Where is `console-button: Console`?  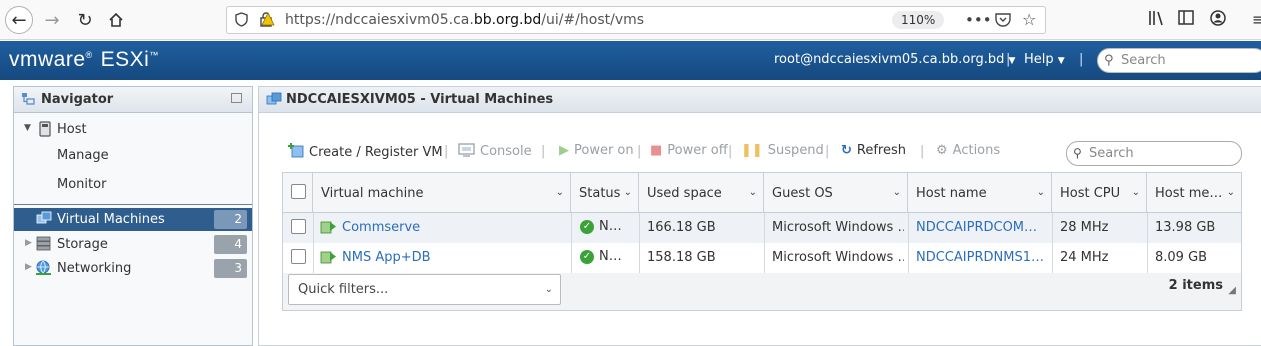 console-button: Console is located at coordinates (495, 151).